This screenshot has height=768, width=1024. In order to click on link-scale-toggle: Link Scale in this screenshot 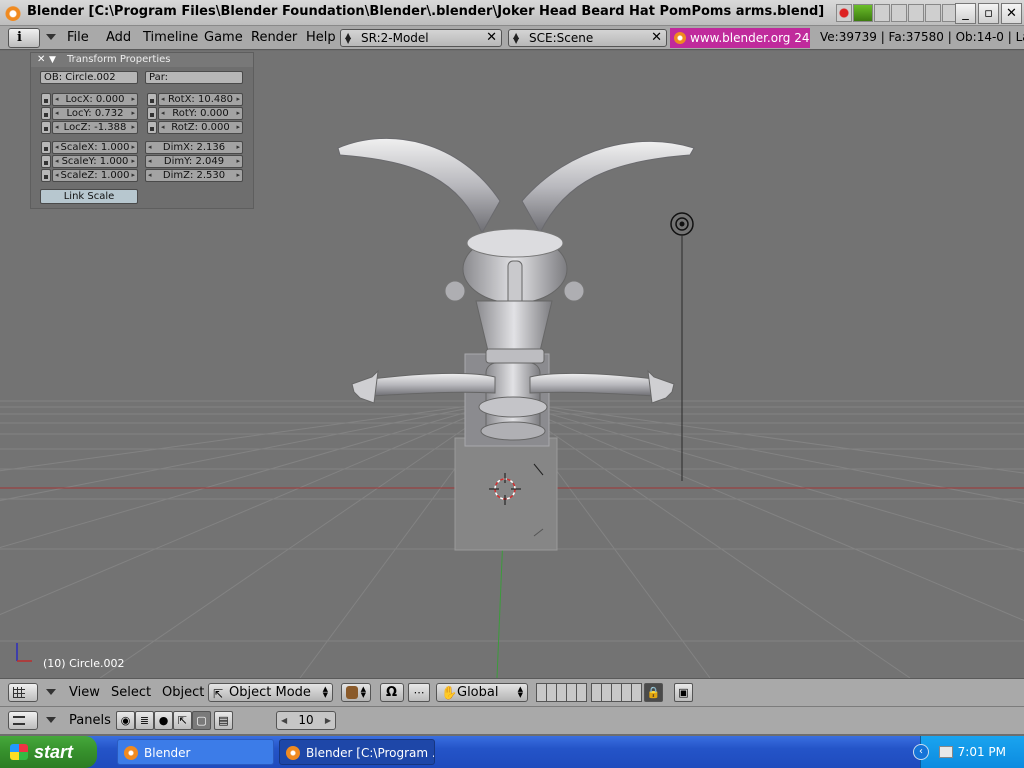, I will do `click(89, 196)`.